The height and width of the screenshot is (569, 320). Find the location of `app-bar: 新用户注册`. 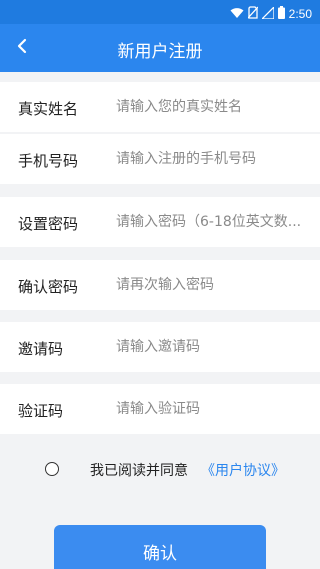

app-bar: 新用户注册 is located at coordinates (160, 48).